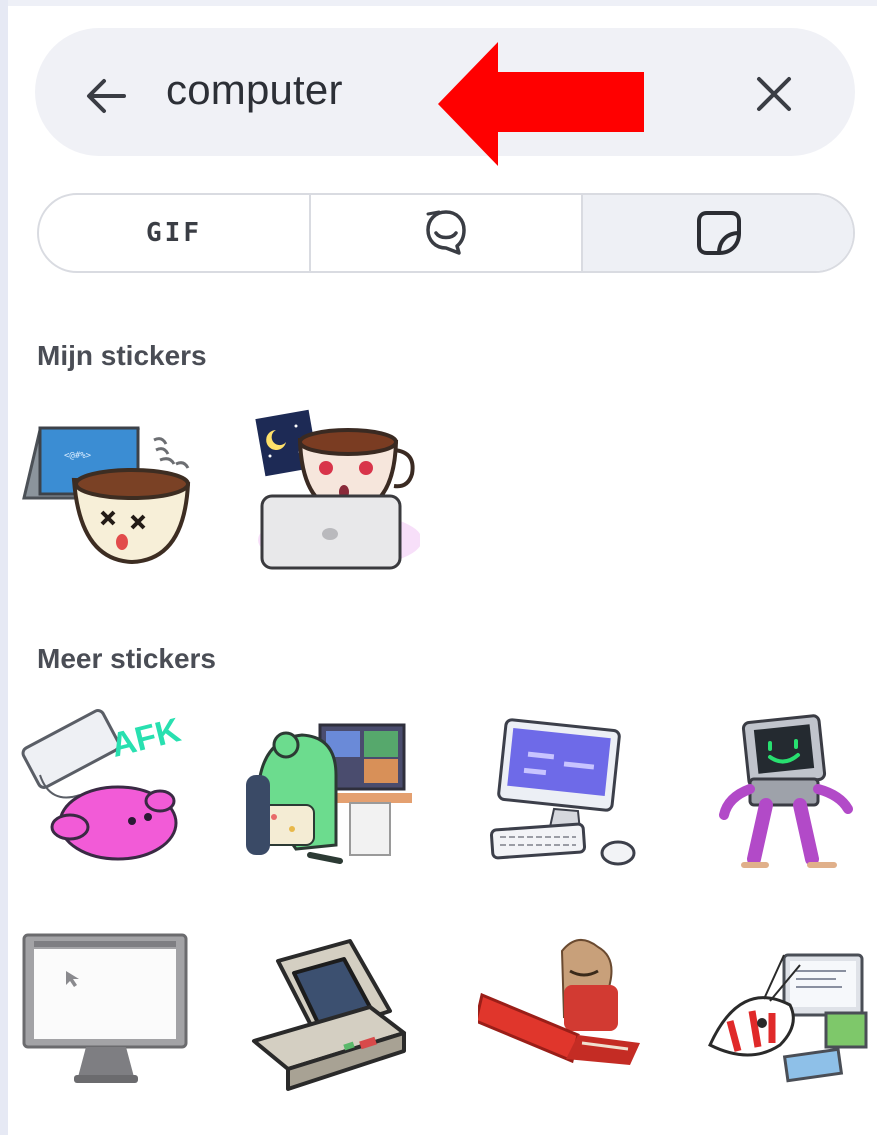 The width and height of the screenshot is (877, 1135). I want to click on back-button, so click(106, 96).